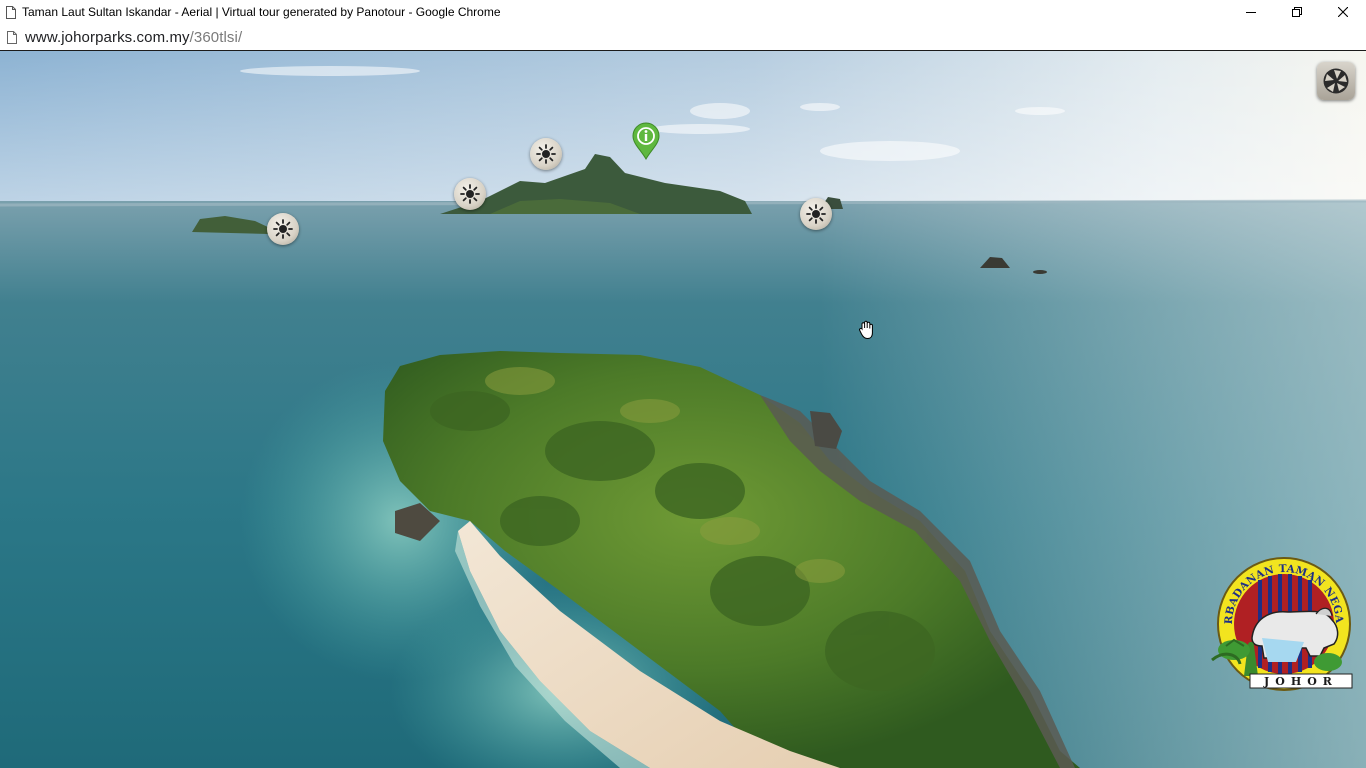 The height and width of the screenshot is (768, 1366). I want to click on page-info-icon, so click(12, 37).